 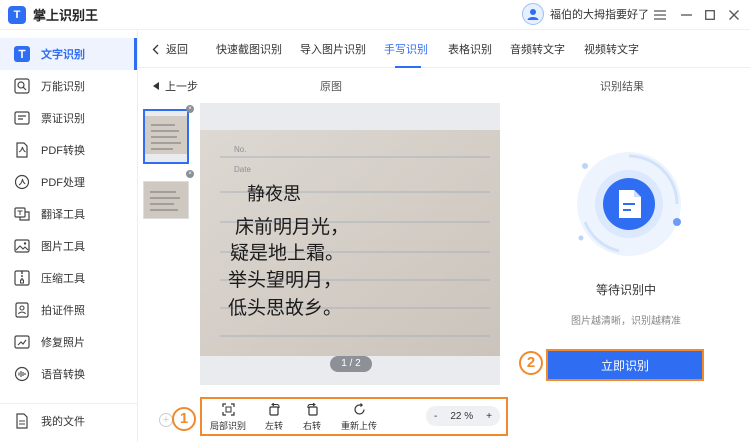 I want to click on zoom-in-button: +, so click(x=489, y=416).